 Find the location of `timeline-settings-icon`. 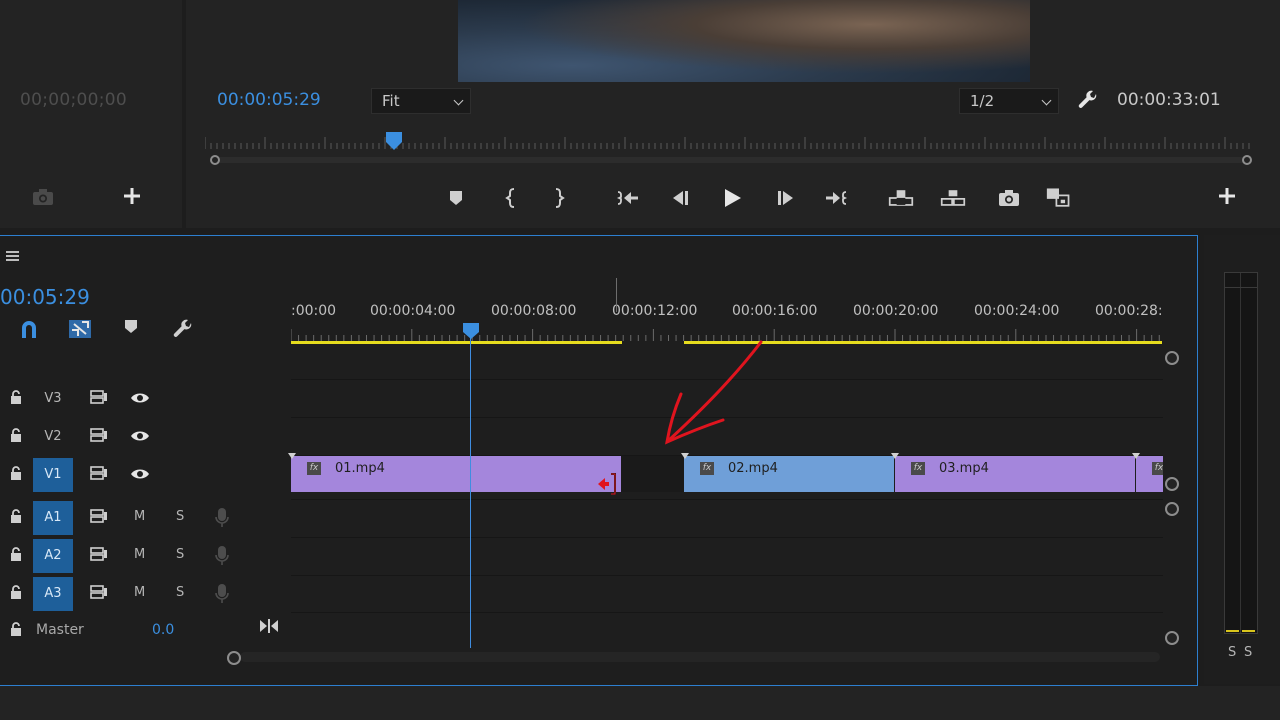

timeline-settings-icon is located at coordinates (183, 330).